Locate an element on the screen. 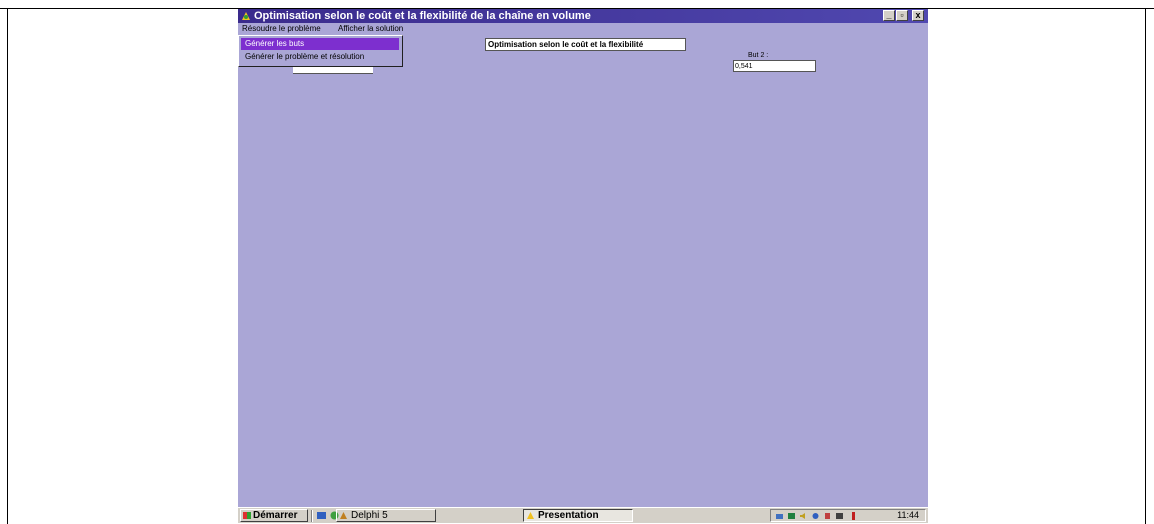  system-tray: 11:44 is located at coordinates (848, 515).